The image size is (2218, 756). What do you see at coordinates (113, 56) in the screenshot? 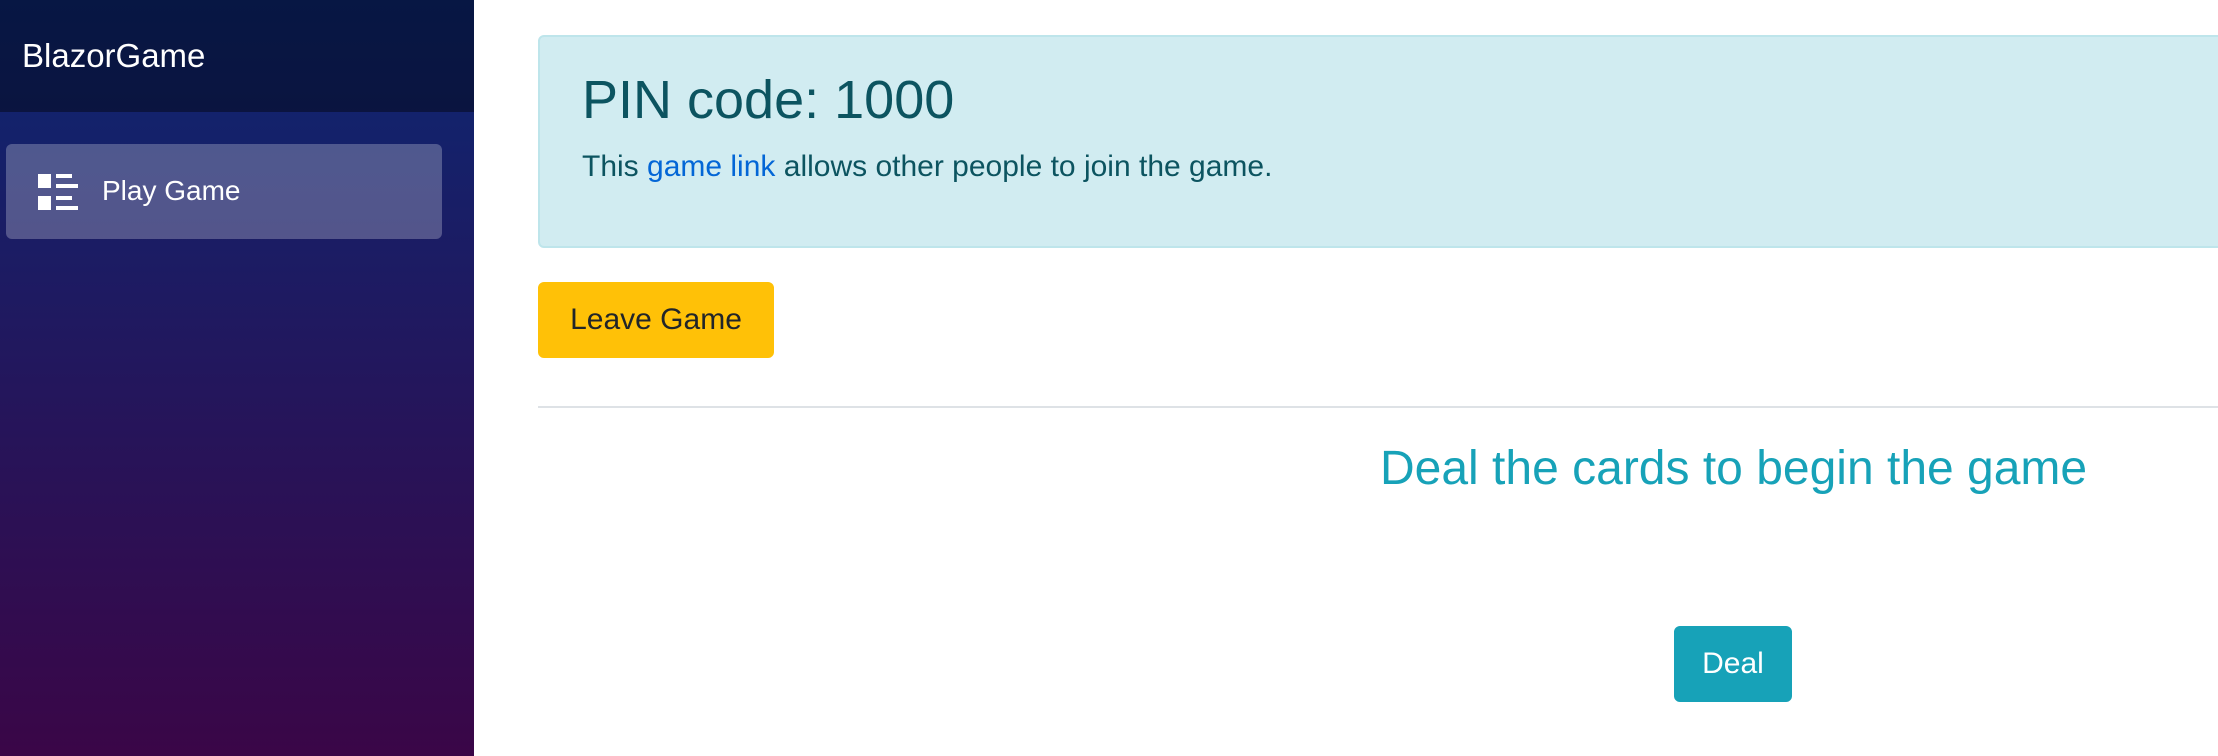
I see `brand-link: BlazorGame` at bounding box center [113, 56].